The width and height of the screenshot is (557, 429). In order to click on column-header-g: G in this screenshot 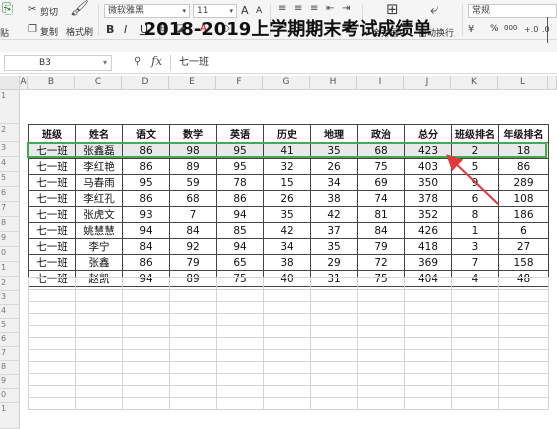, I will do `click(286, 83)`.